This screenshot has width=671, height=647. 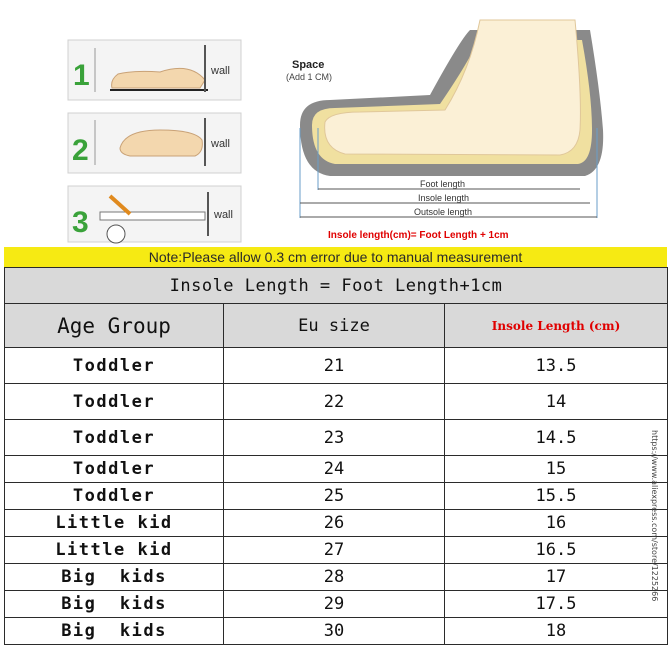 I want to click on table-row: Little kid 26 16, so click(x=336, y=523).